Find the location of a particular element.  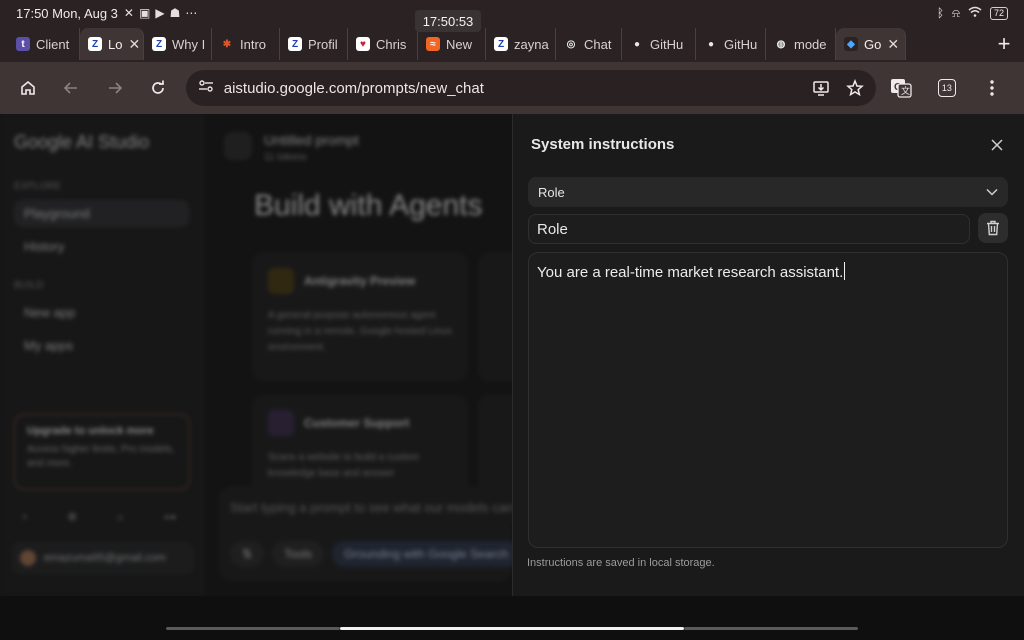

tab-favicon-icon: ◎ is located at coordinates (571, 44).